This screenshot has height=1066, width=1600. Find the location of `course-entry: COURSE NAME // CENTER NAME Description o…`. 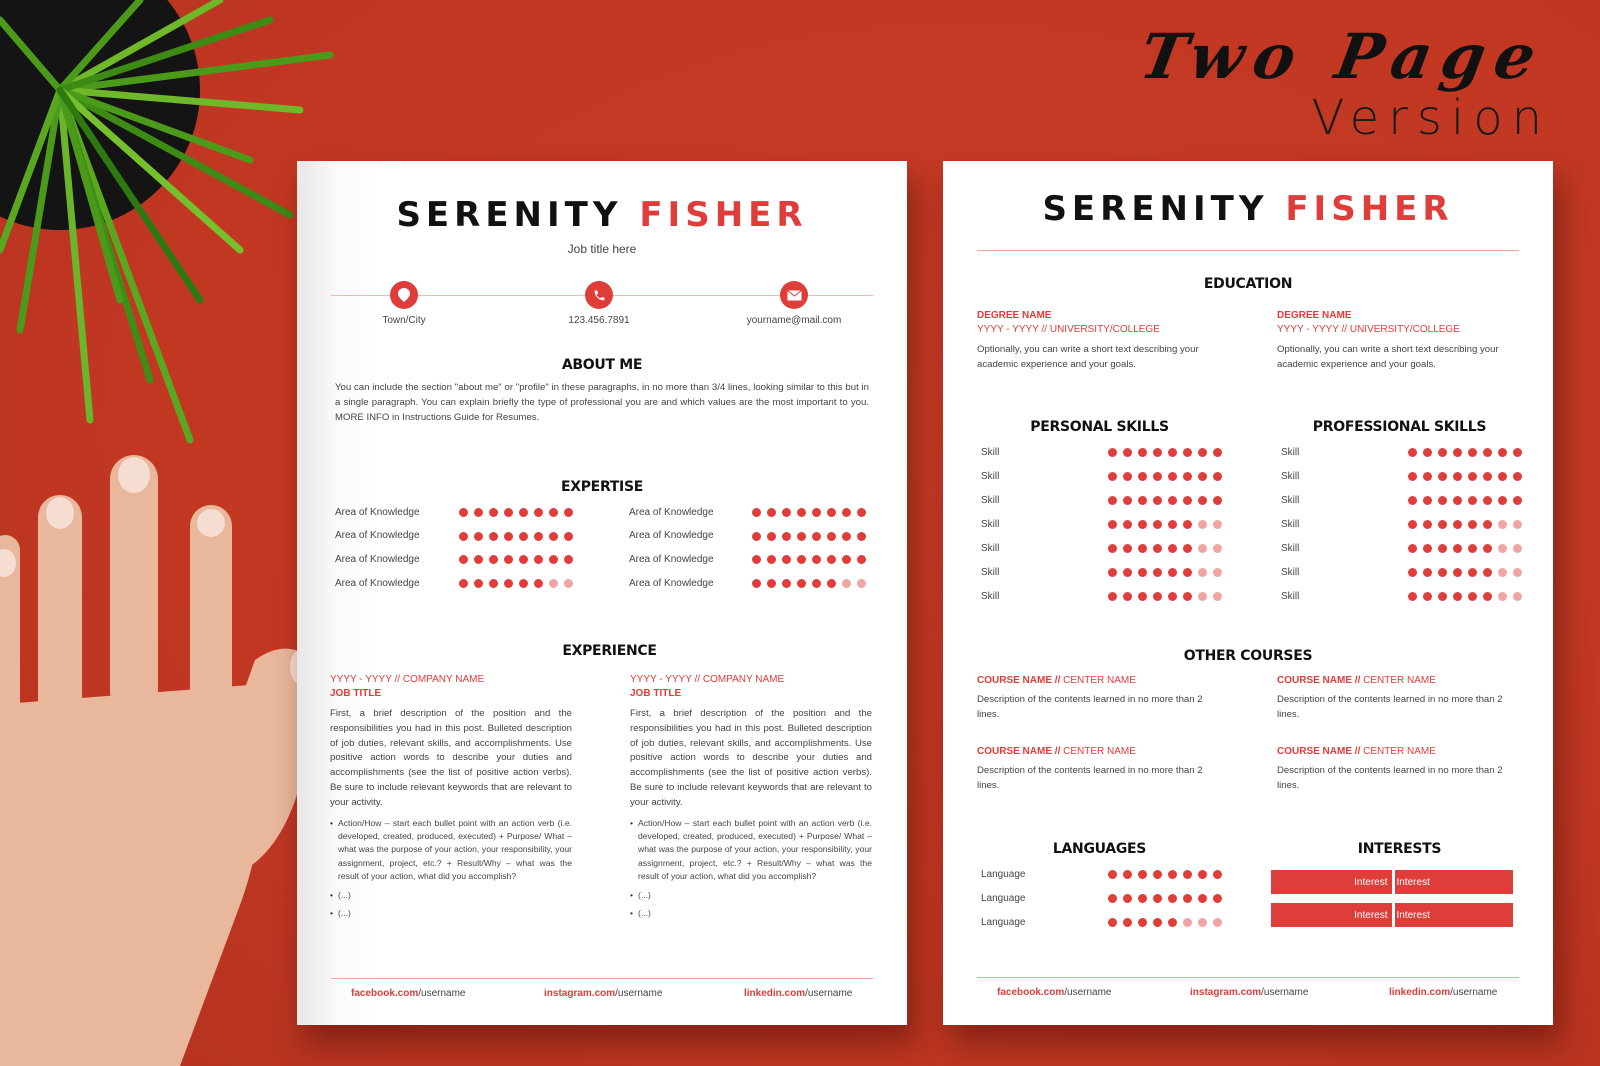

course-entry: COURSE NAME // CENTER NAME Description o… is located at coordinates (1399, 698).